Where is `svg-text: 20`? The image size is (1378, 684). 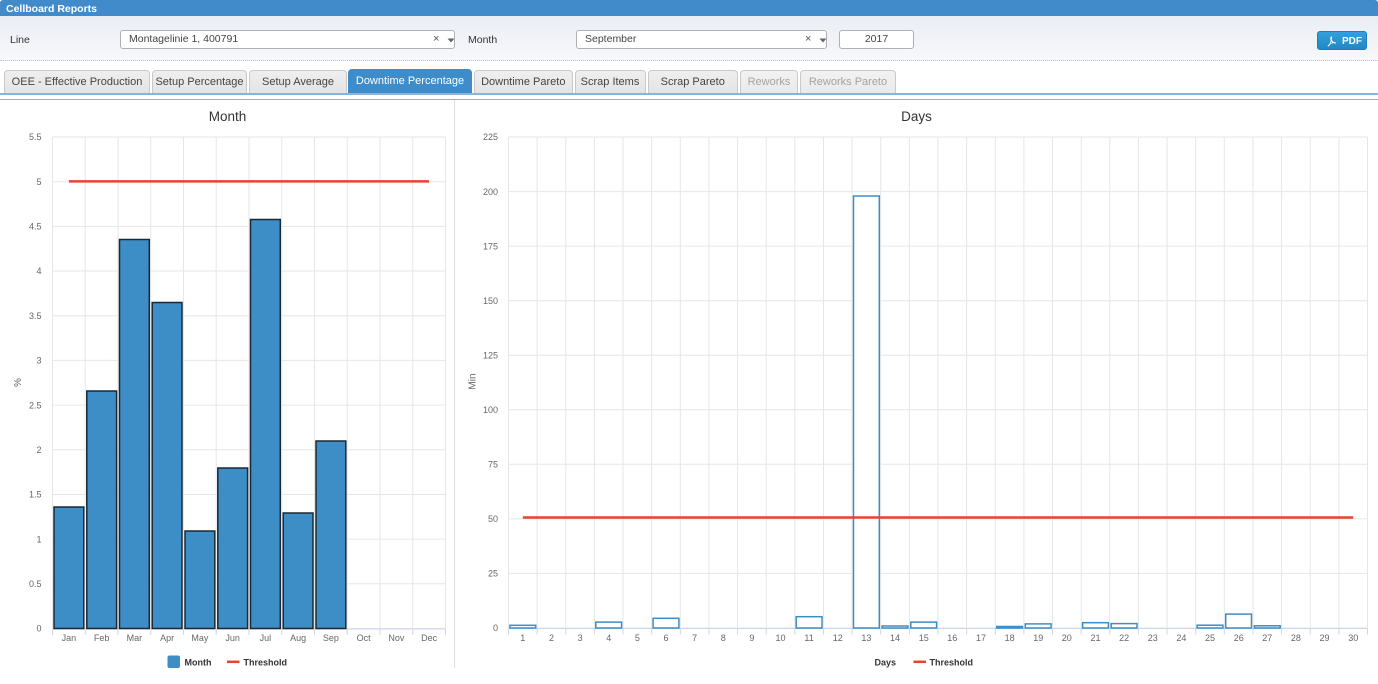 svg-text: 20 is located at coordinates (1067, 638).